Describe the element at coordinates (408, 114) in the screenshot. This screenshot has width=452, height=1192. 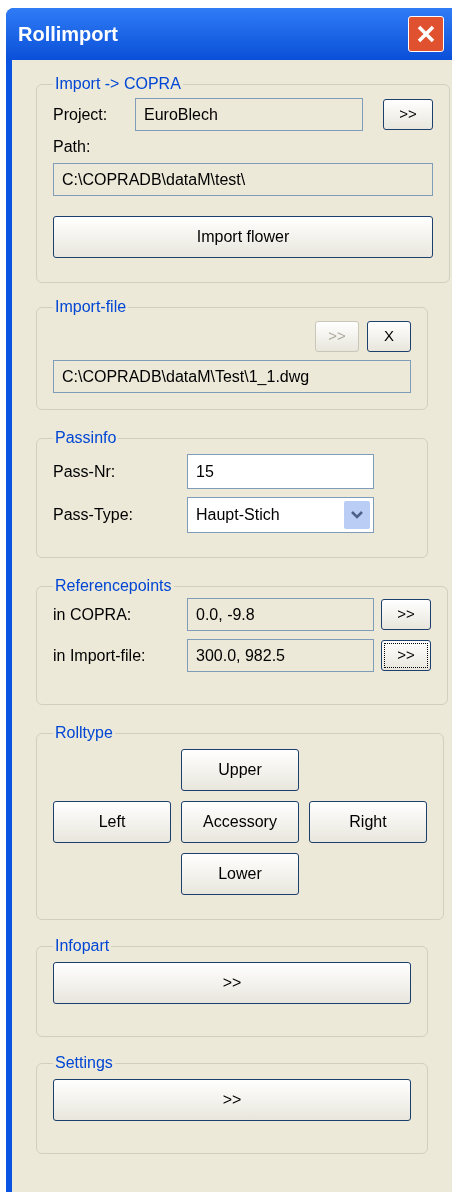
I see `browse-button: >>` at that location.